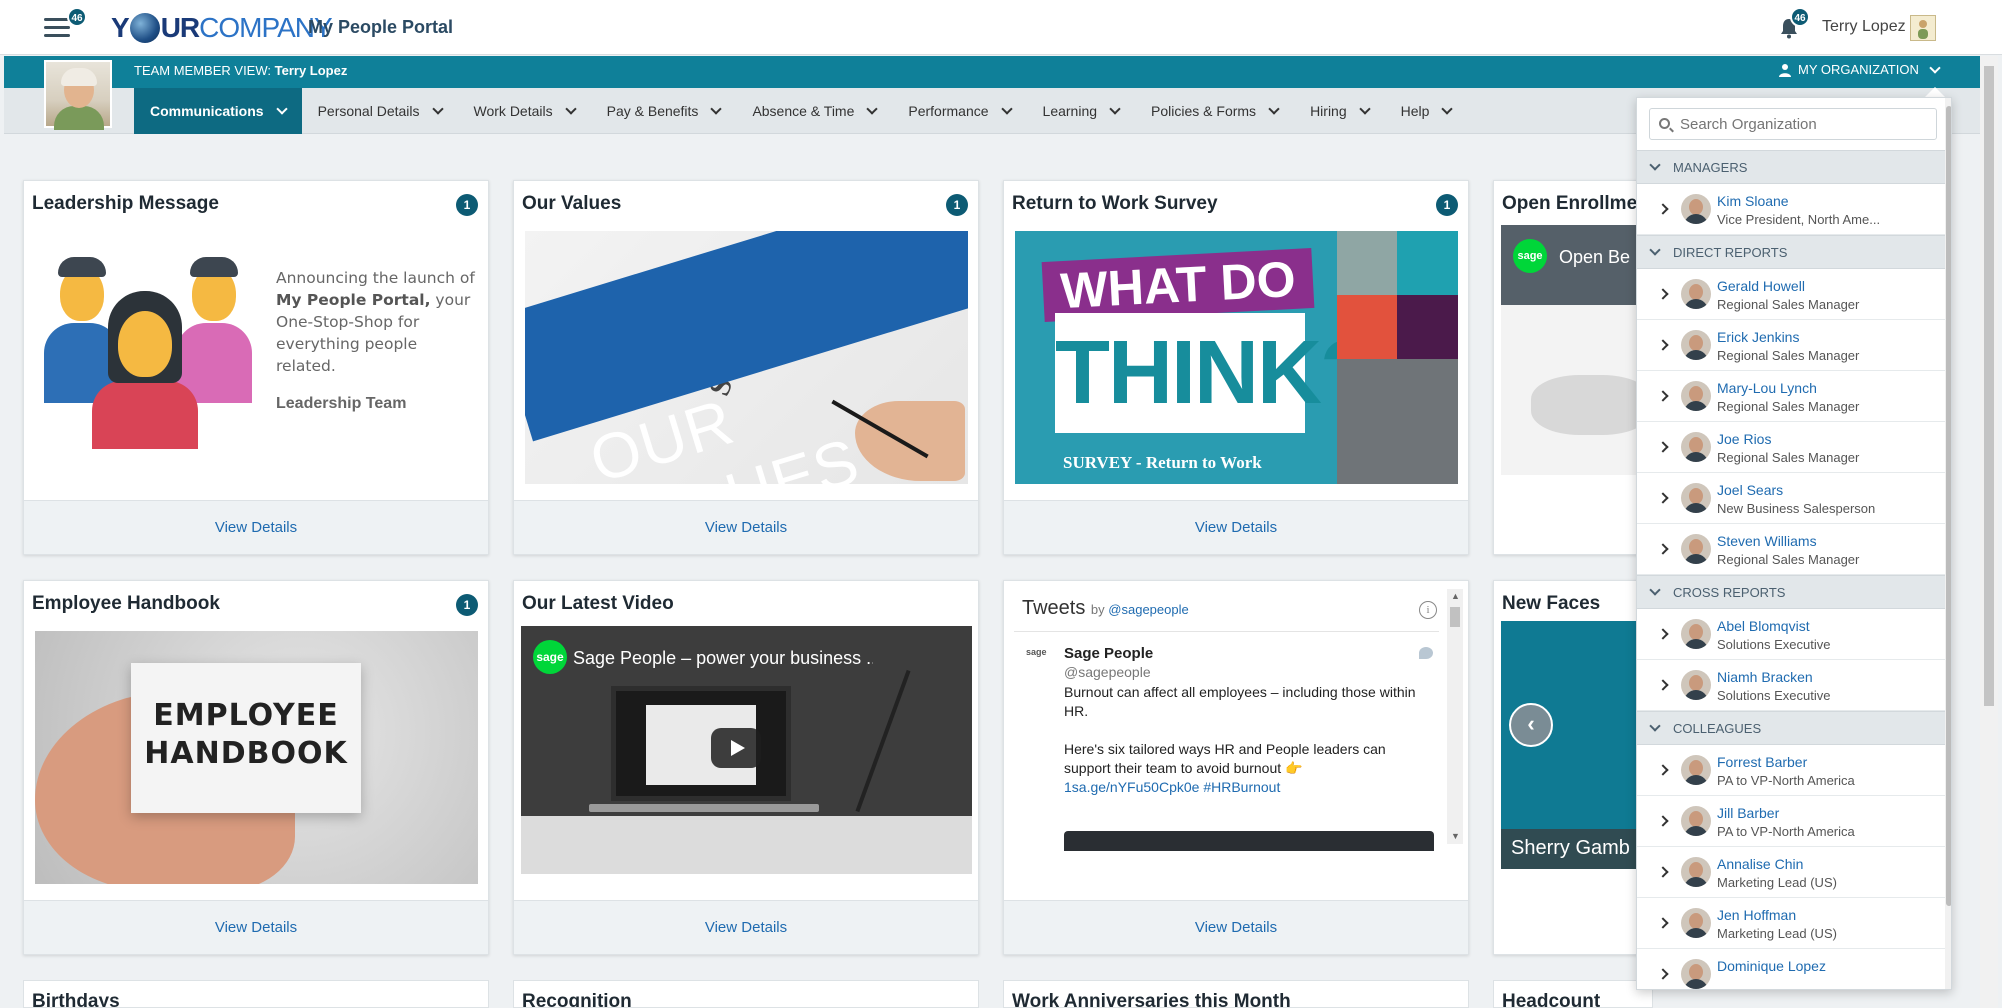  I want to click on scroll-down-icon: ▼, so click(1455, 836).